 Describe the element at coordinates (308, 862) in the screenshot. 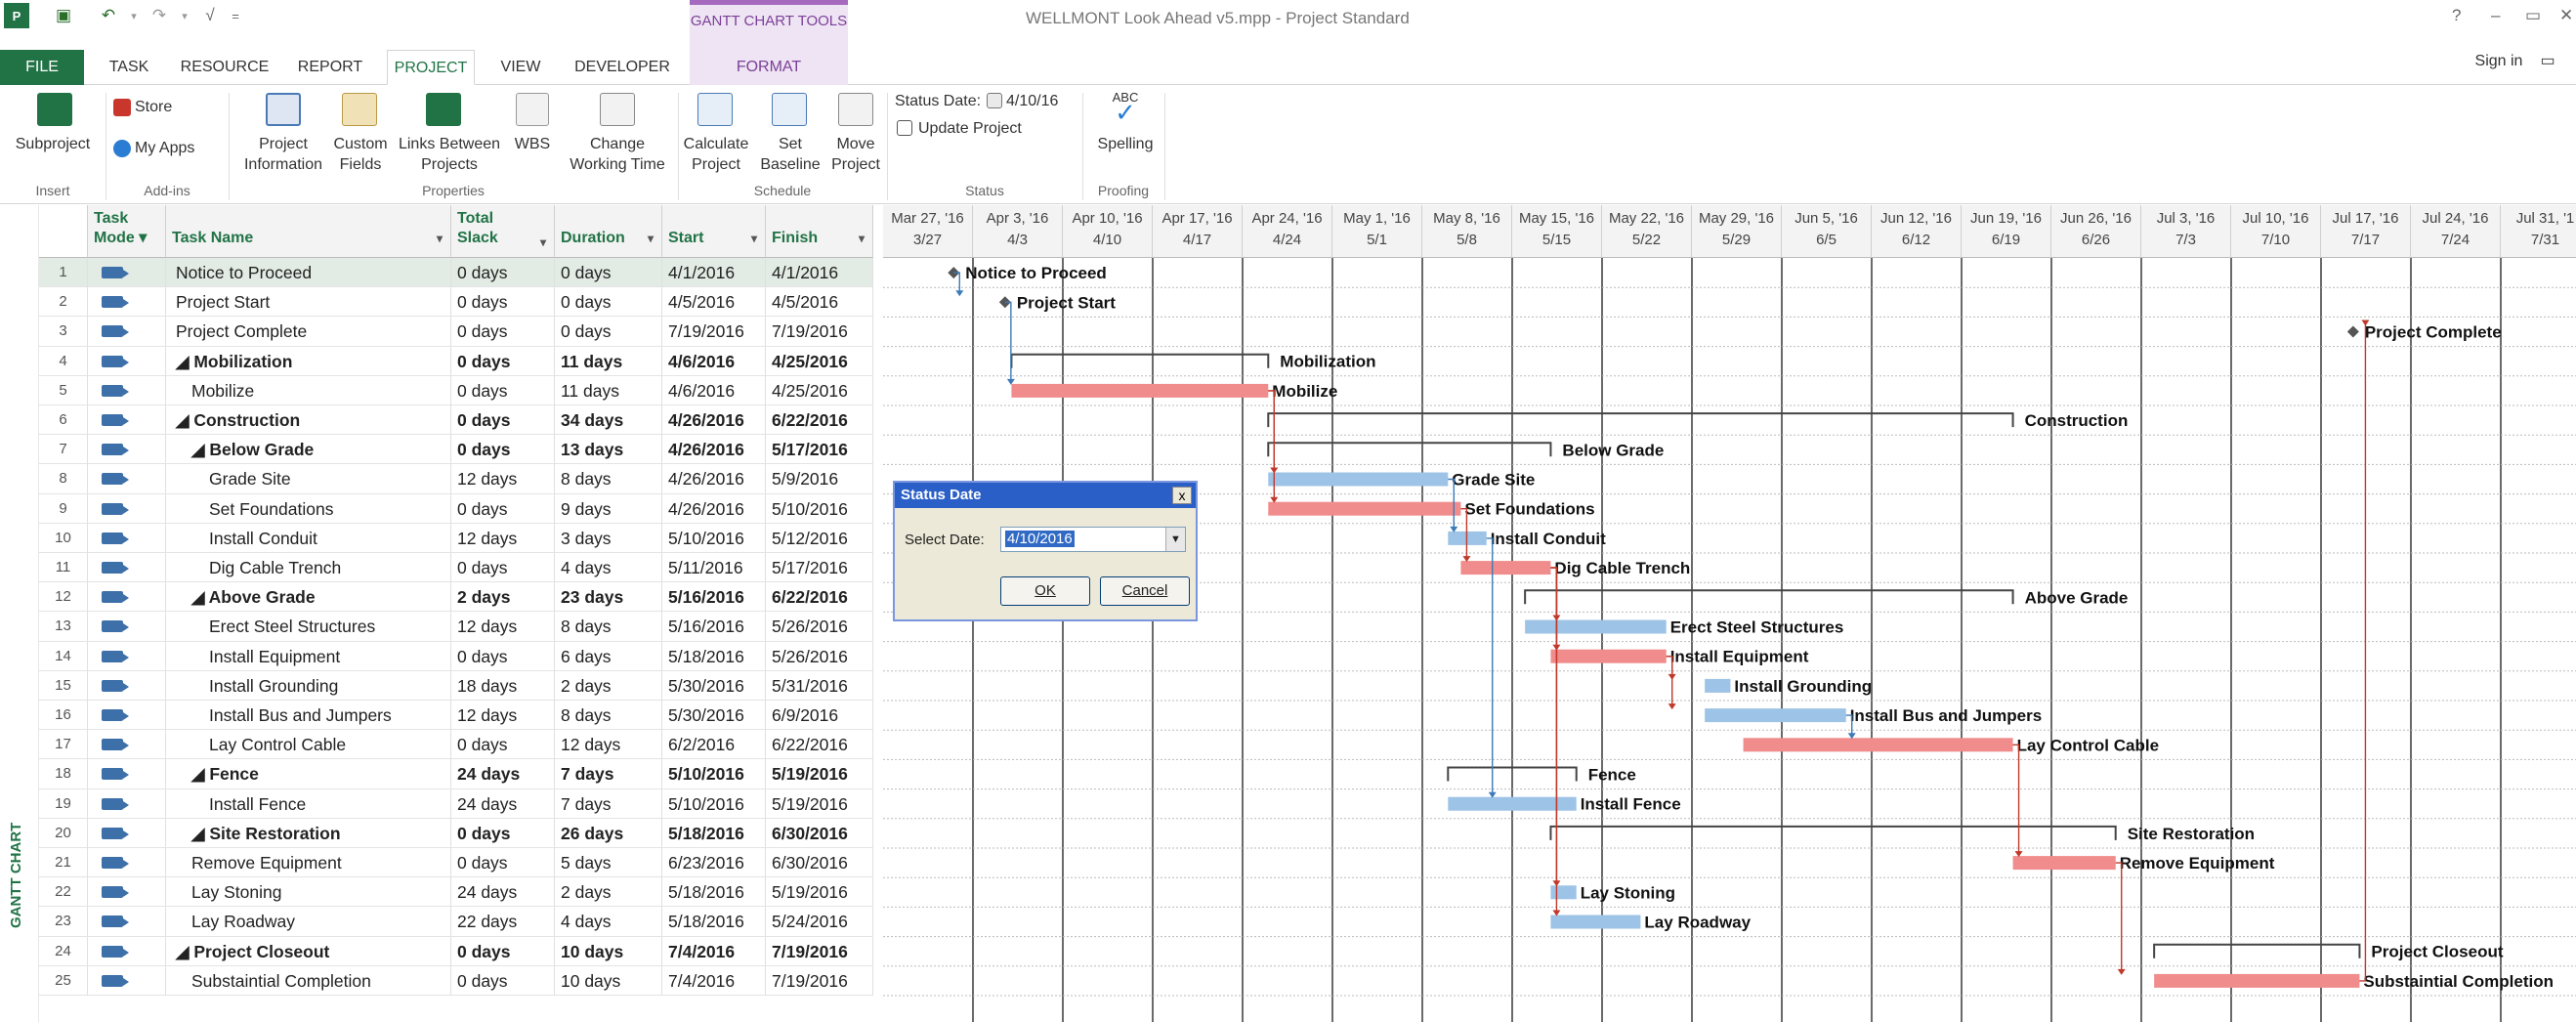

I see `task-name-cell: Remove Equipment` at that location.